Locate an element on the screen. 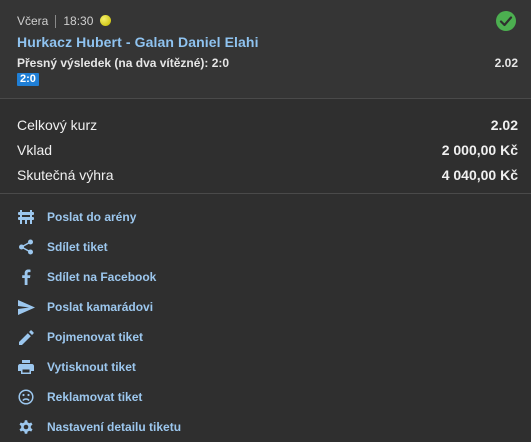 Image resolution: width=531 pixels, height=442 pixels. action-label: Poslat do arény is located at coordinates (92, 217).